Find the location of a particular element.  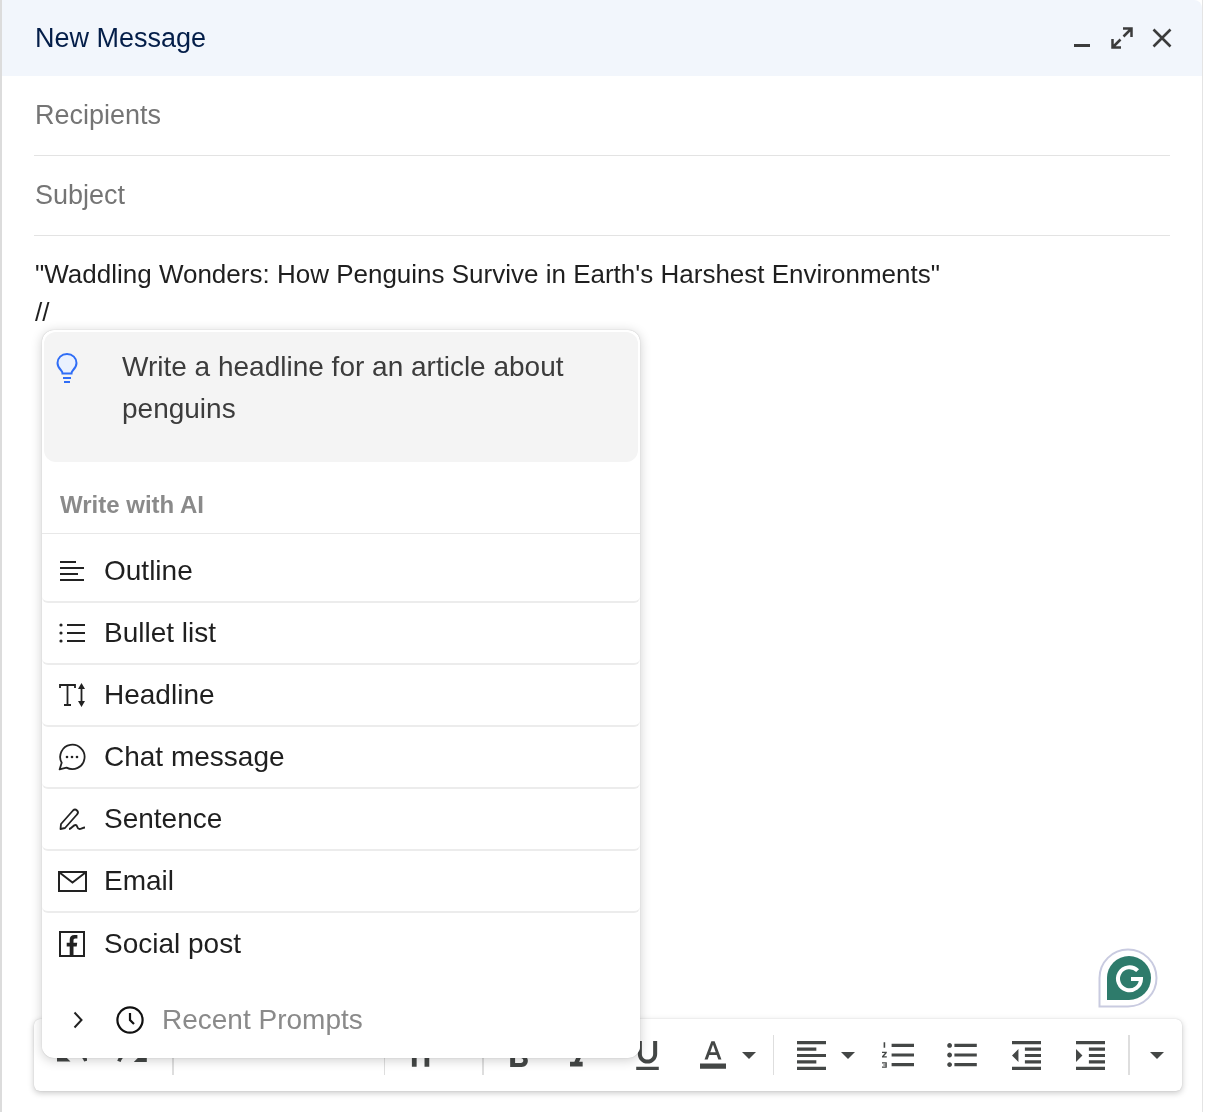

expand-icon is located at coordinates (1122, 38).